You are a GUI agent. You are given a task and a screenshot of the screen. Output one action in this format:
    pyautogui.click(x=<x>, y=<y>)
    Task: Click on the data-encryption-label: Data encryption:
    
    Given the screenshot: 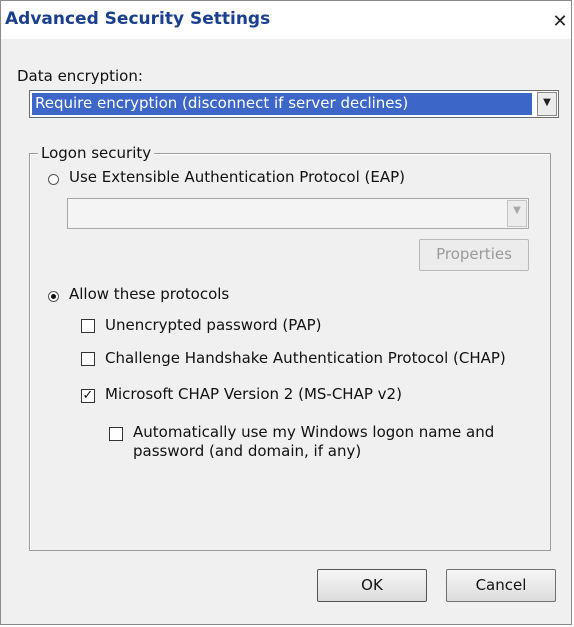 What is the action you would take?
    pyautogui.click(x=80, y=76)
    